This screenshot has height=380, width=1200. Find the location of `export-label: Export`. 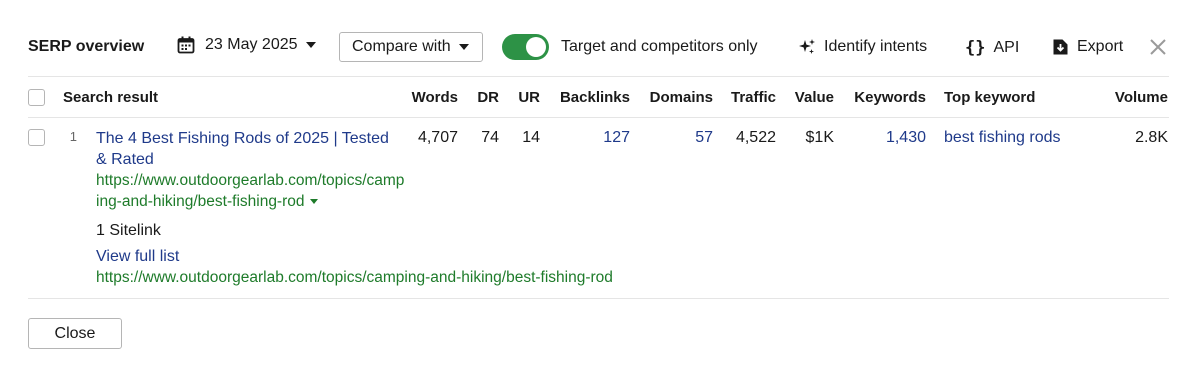

export-label: Export is located at coordinates (1100, 46).